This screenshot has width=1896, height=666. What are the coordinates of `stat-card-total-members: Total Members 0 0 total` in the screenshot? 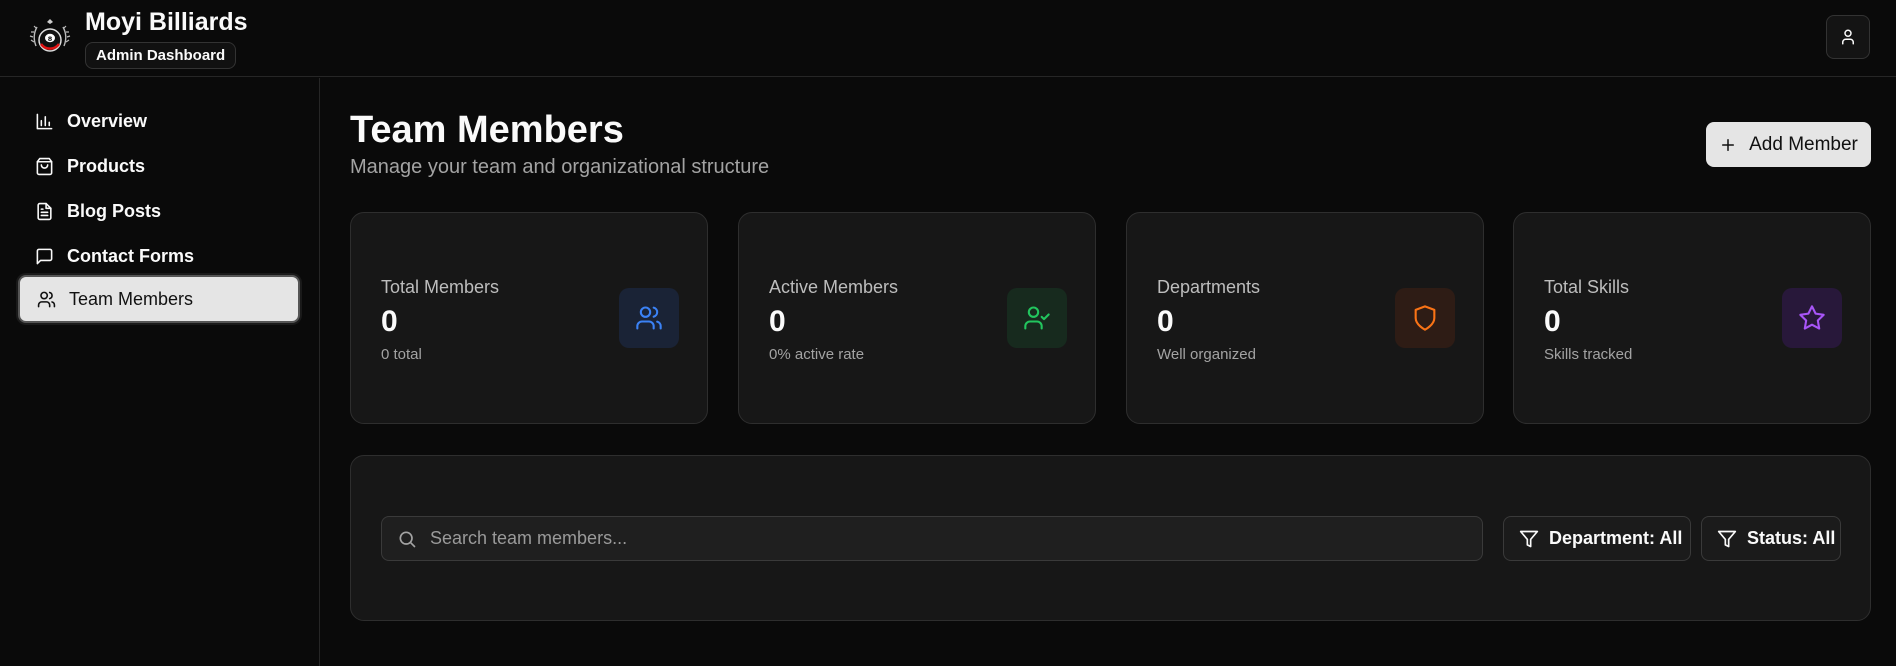 It's located at (529, 318).